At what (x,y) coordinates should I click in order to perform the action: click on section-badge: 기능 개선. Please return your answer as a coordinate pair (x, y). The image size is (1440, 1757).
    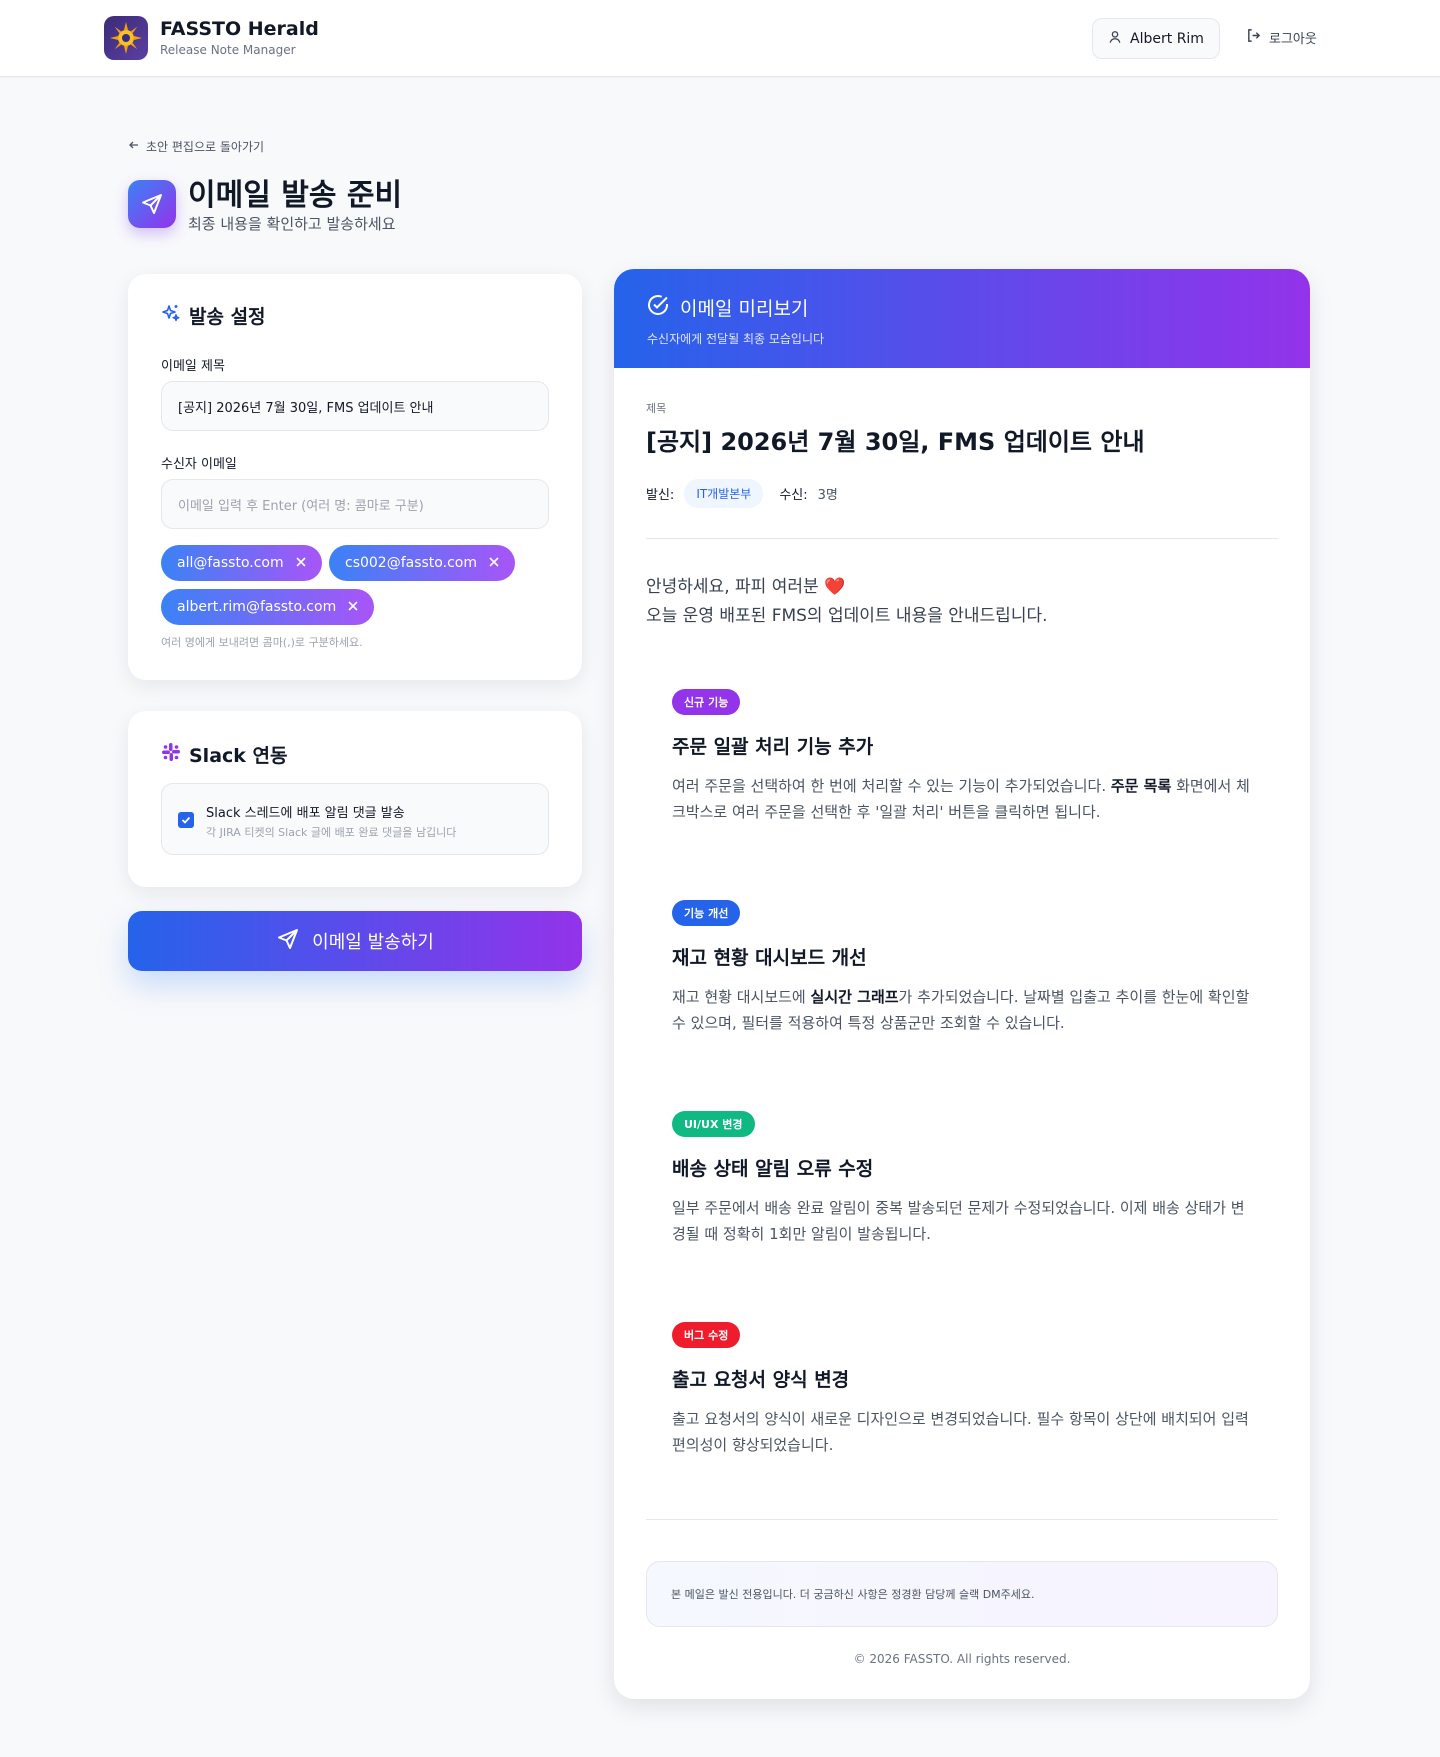
    Looking at the image, I should click on (706, 913).